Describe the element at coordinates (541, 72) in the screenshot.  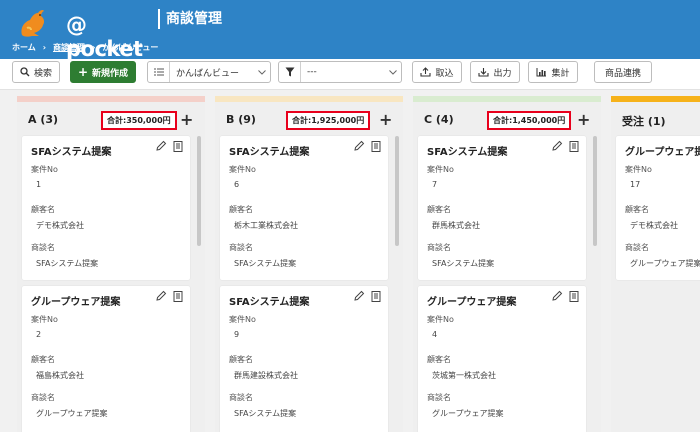
I see `bar-chart-icon` at that location.